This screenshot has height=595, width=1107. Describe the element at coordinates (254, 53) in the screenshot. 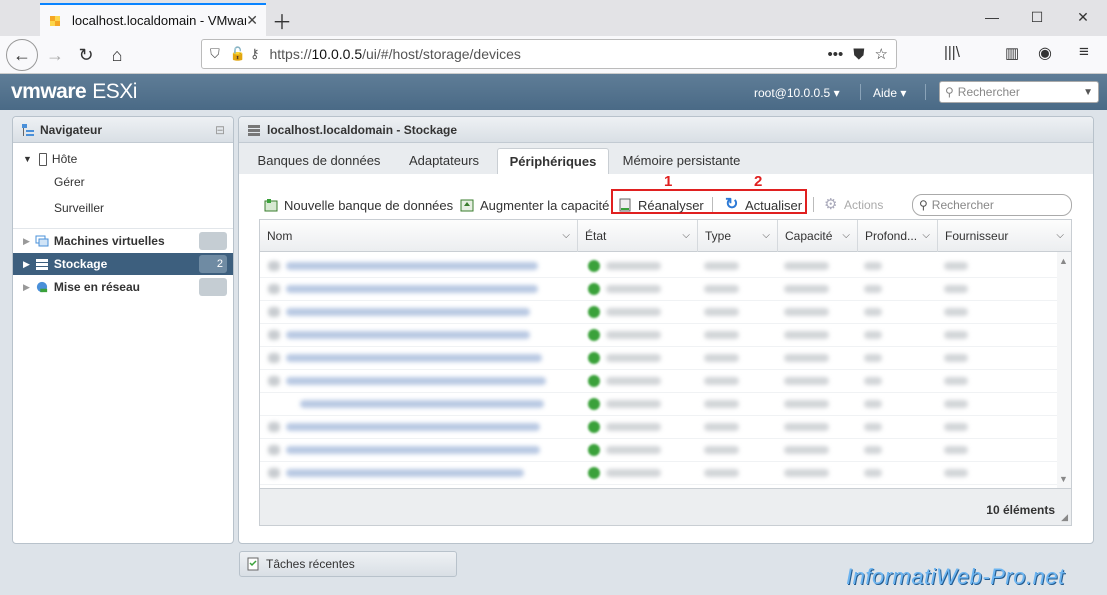

I see `key-icon: ⚷` at that location.